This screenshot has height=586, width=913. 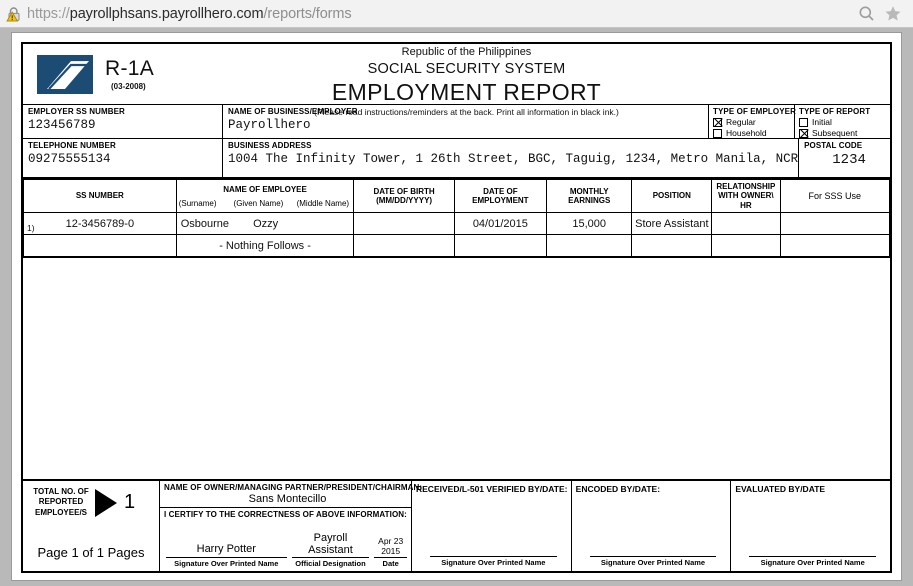 I want to click on nothing-follows-note: - Nothing Follows -, so click(x=265, y=246).